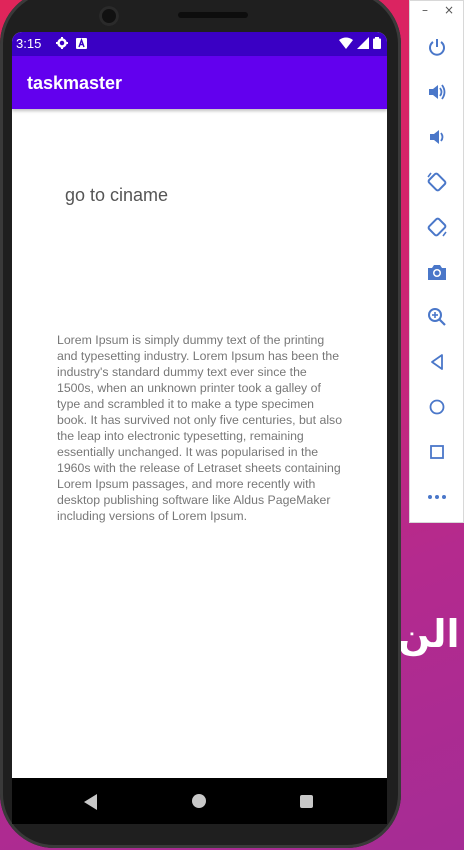 The image size is (464, 850). Describe the element at coordinates (437, 362) in the screenshot. I see `back-icon` at that location.